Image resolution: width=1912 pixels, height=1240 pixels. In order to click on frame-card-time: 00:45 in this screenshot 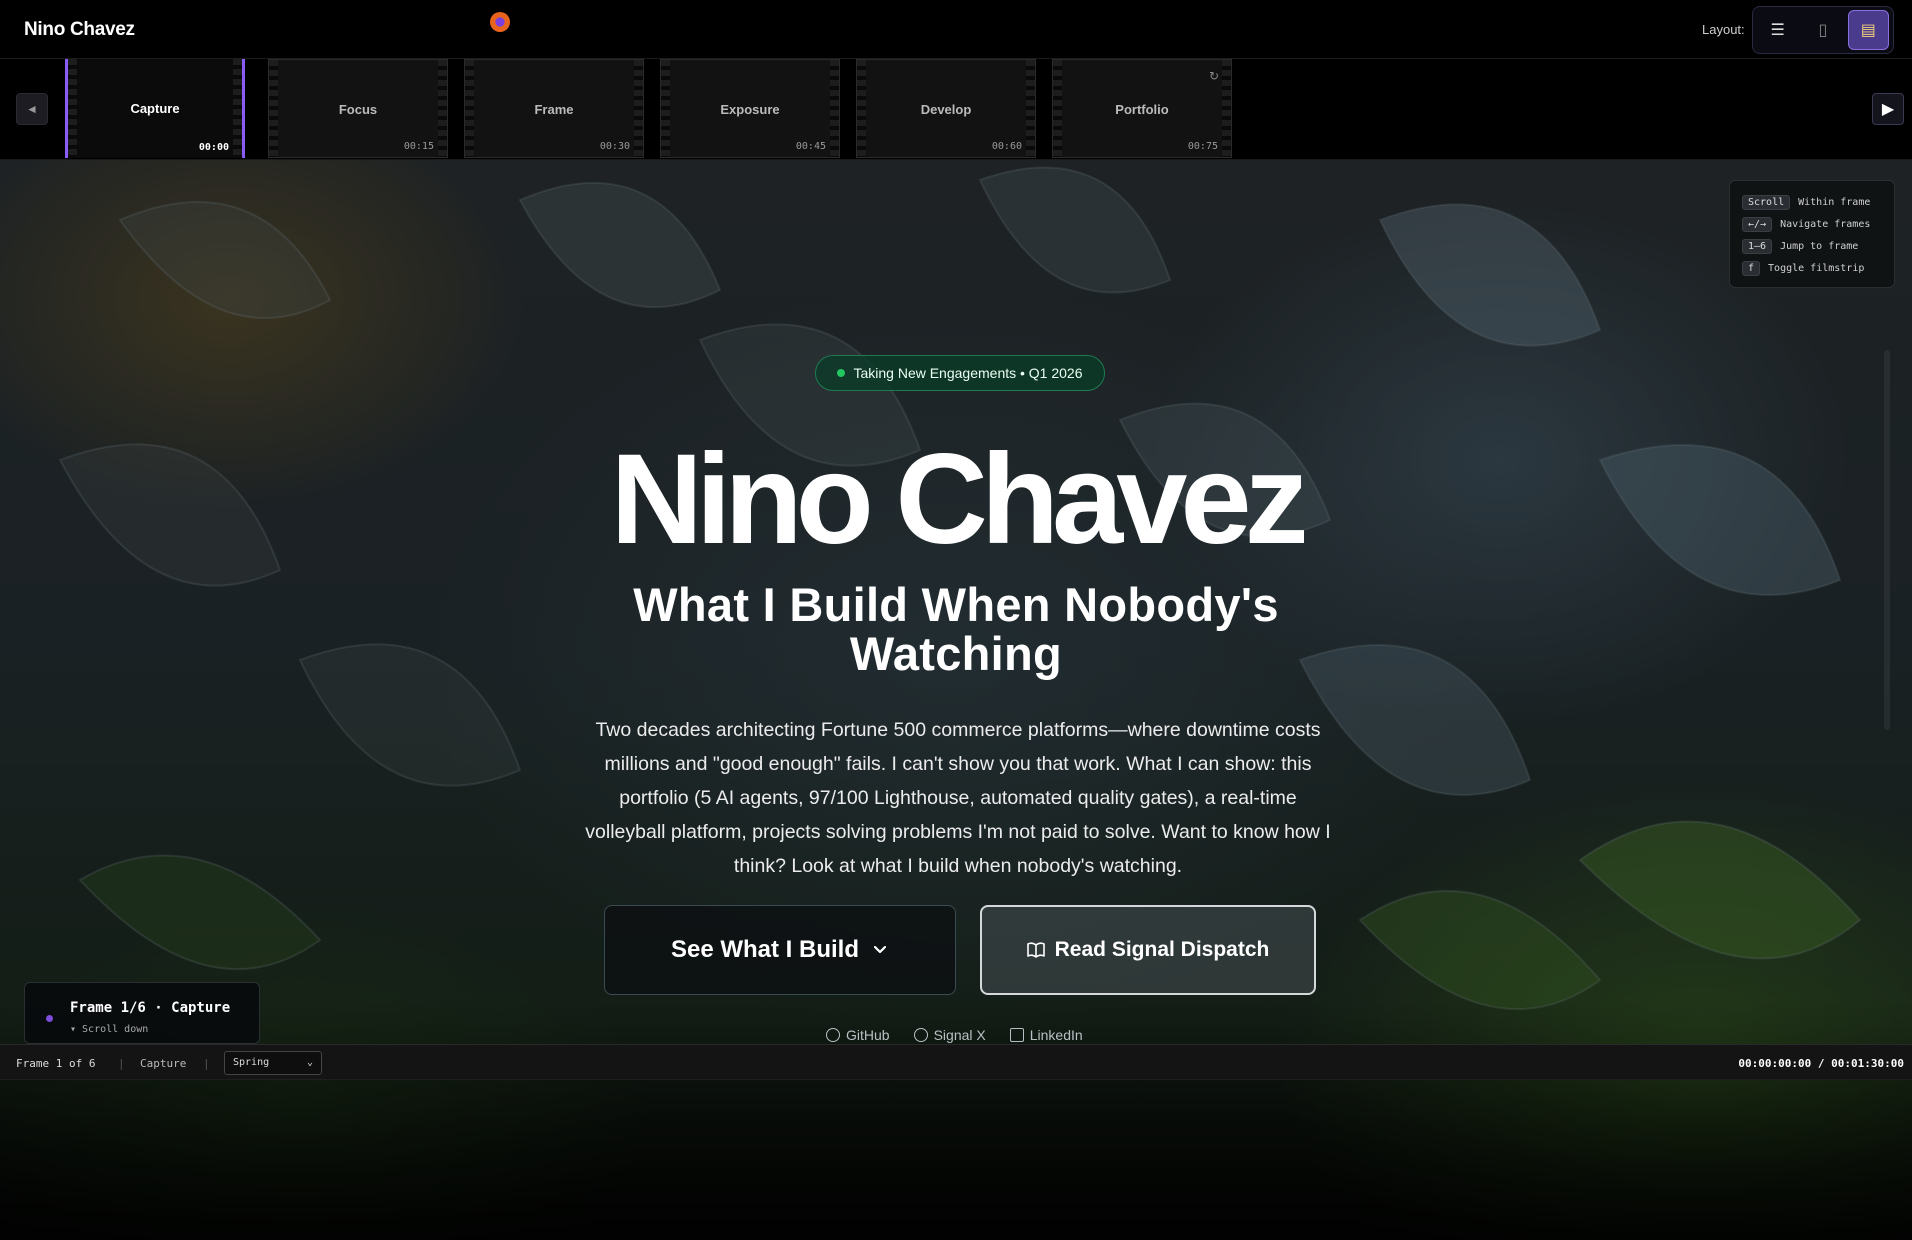, I will do `click(810, 146)`.